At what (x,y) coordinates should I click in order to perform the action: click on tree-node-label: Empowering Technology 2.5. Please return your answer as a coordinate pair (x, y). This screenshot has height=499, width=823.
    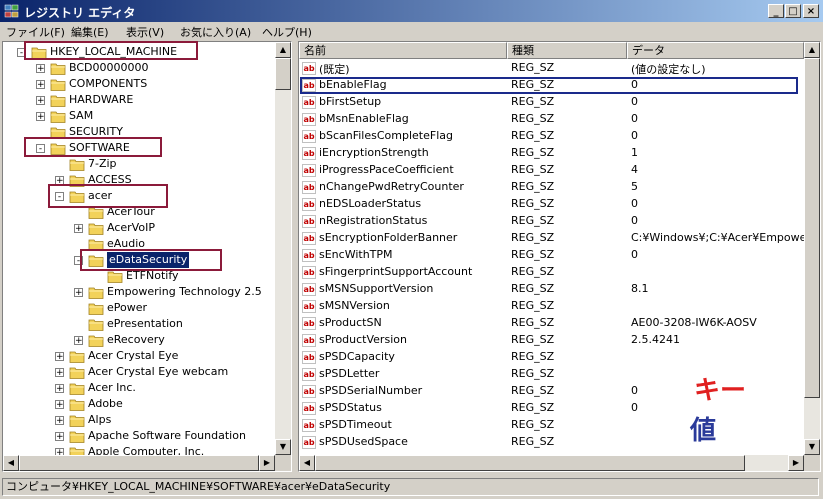
    Looking at the image, I should click on (184, 292).